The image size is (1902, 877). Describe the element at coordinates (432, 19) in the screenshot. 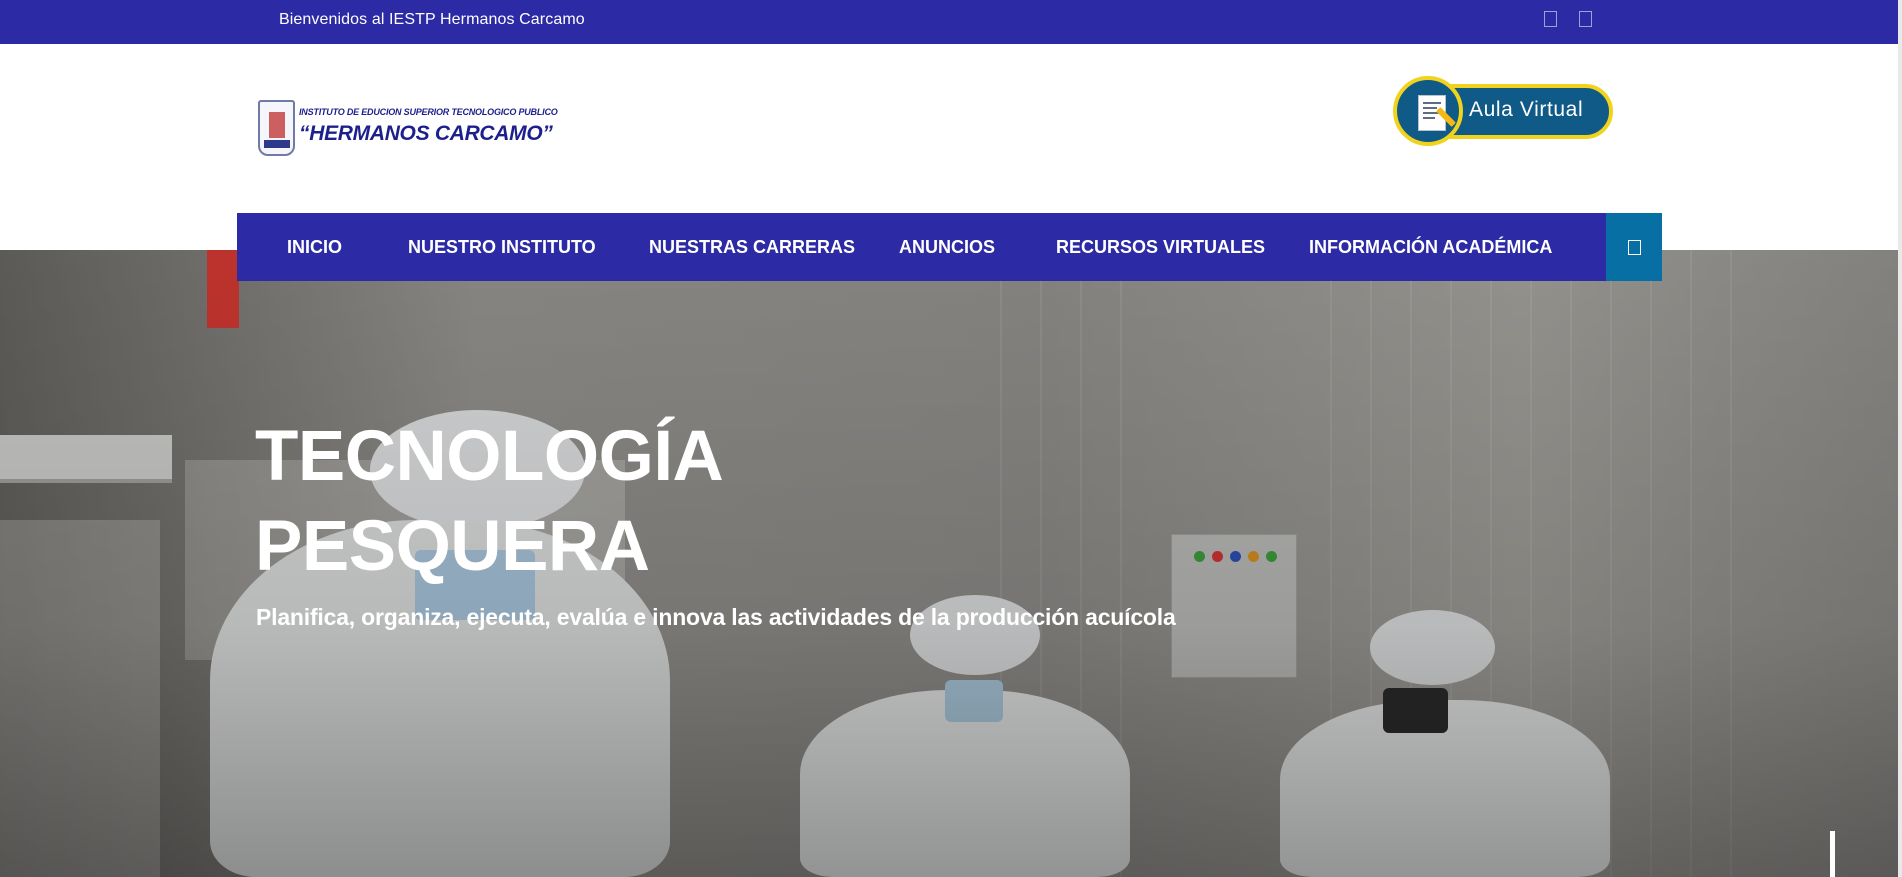

I see `welcome-text: Bienvenidos al IESTP Hermanos Carcamo` at that location.